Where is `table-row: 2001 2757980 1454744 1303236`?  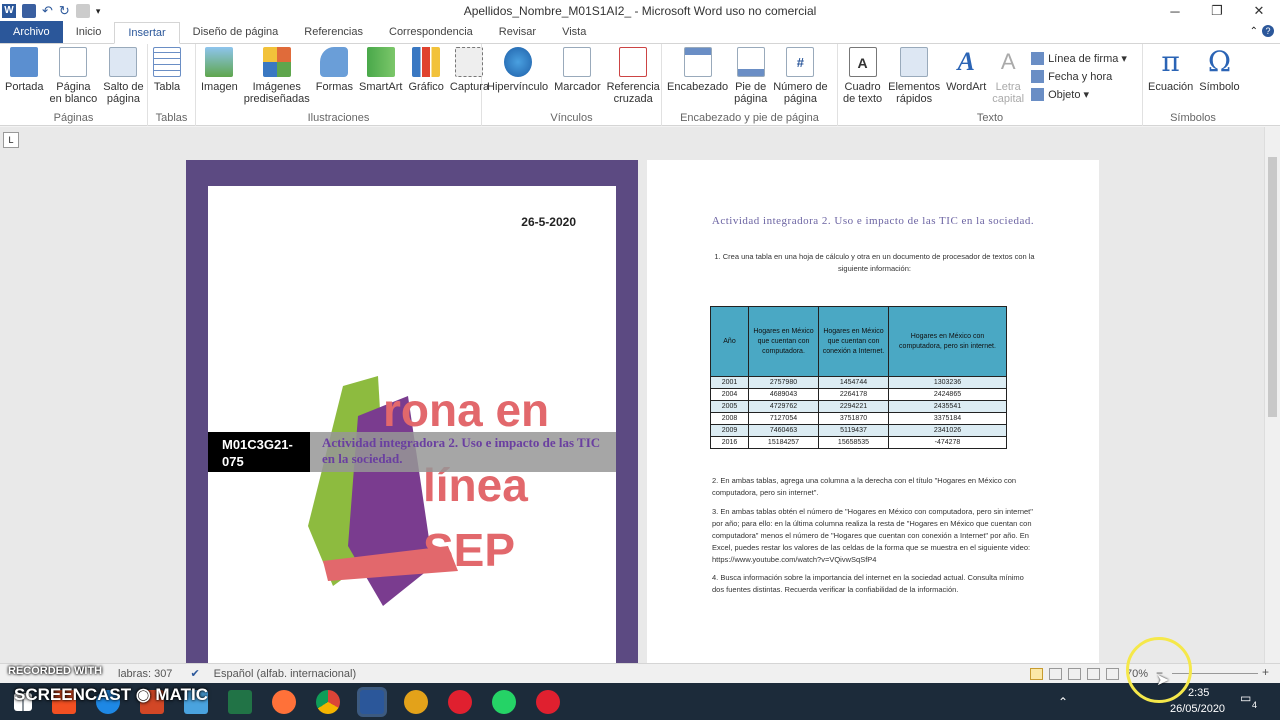 table-row: 2001 2757980 1454744 1303236 is located at coordinates (858, 382).